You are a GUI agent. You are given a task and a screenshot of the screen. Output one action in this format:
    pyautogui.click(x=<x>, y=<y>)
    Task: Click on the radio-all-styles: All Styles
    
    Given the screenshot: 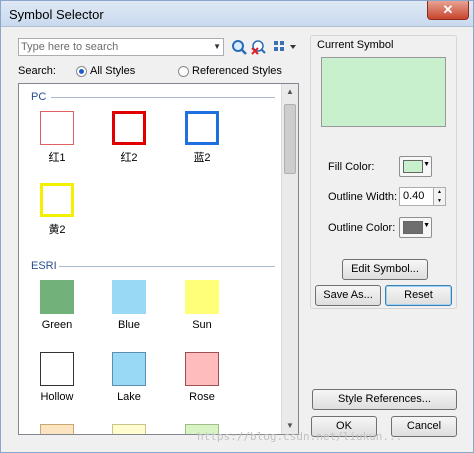 What is the action you would take?
    pyautogui.click(x=105, y=71)
    